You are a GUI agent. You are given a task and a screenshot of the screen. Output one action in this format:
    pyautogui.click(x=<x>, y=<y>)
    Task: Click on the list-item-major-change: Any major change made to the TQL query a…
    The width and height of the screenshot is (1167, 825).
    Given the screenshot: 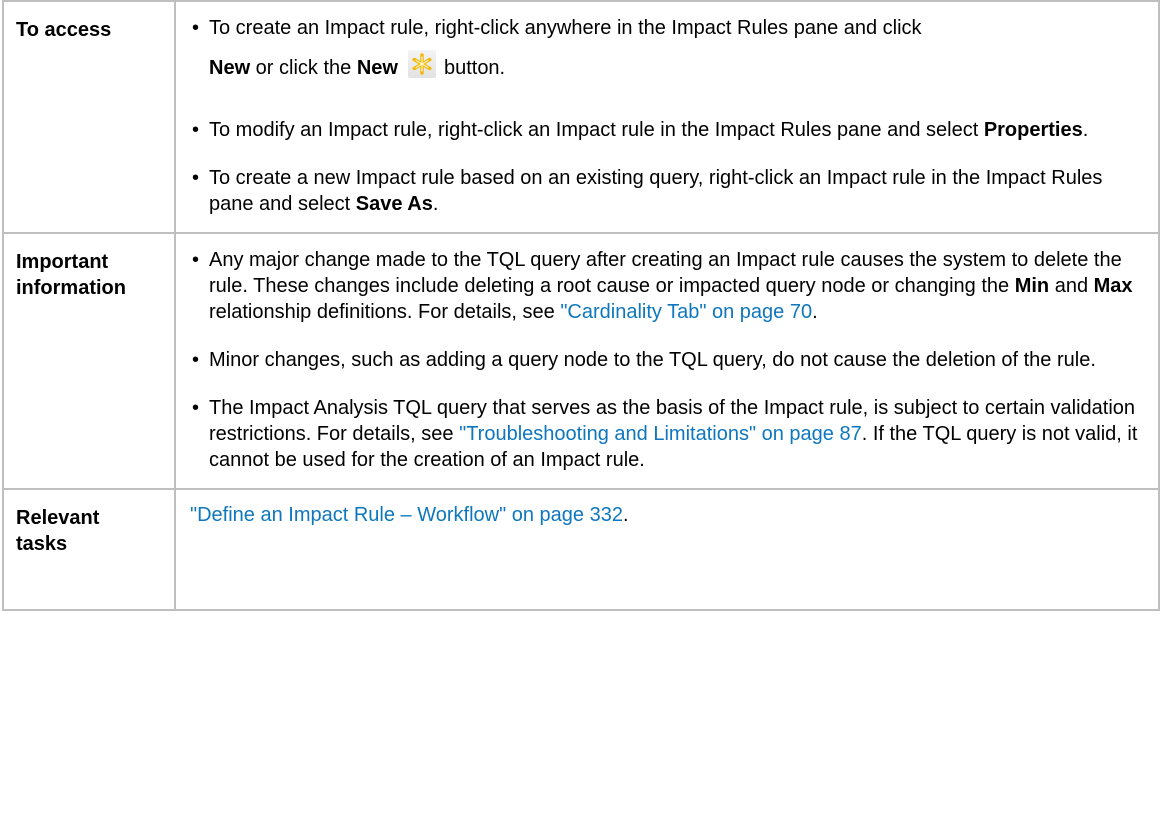 What is the action you would take?
    pyautogui.click(x=667, y=286)
    